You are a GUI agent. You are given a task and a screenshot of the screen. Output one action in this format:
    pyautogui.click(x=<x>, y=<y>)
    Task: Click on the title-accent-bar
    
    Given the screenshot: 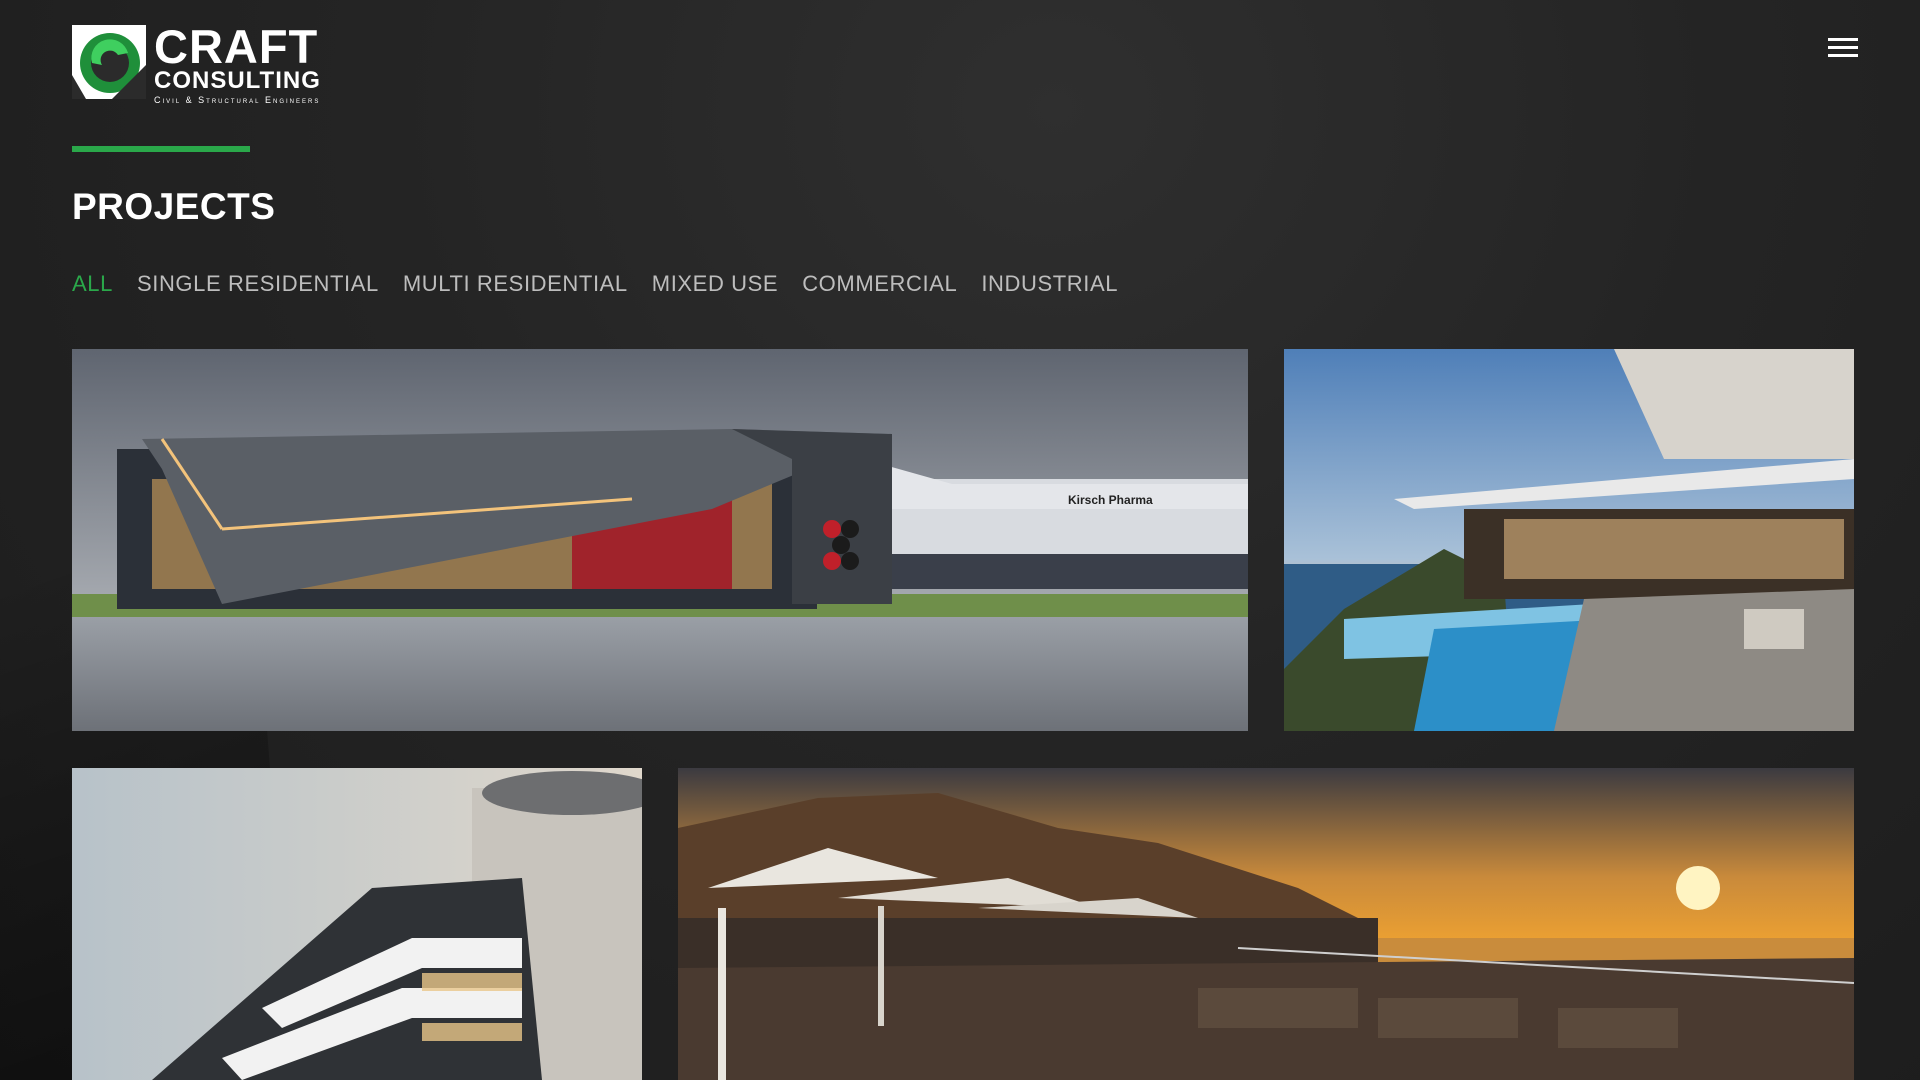 What is the action you would take?
    pyautogui.click(x=161, y=149)
    